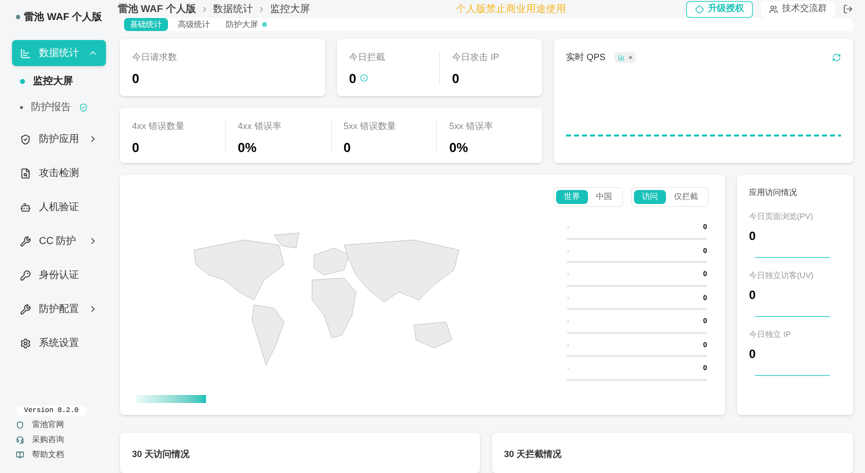 The width and height of the screenshot is (865, 473). I want to click on footer-link: 帮助文档, so click(67, 455).